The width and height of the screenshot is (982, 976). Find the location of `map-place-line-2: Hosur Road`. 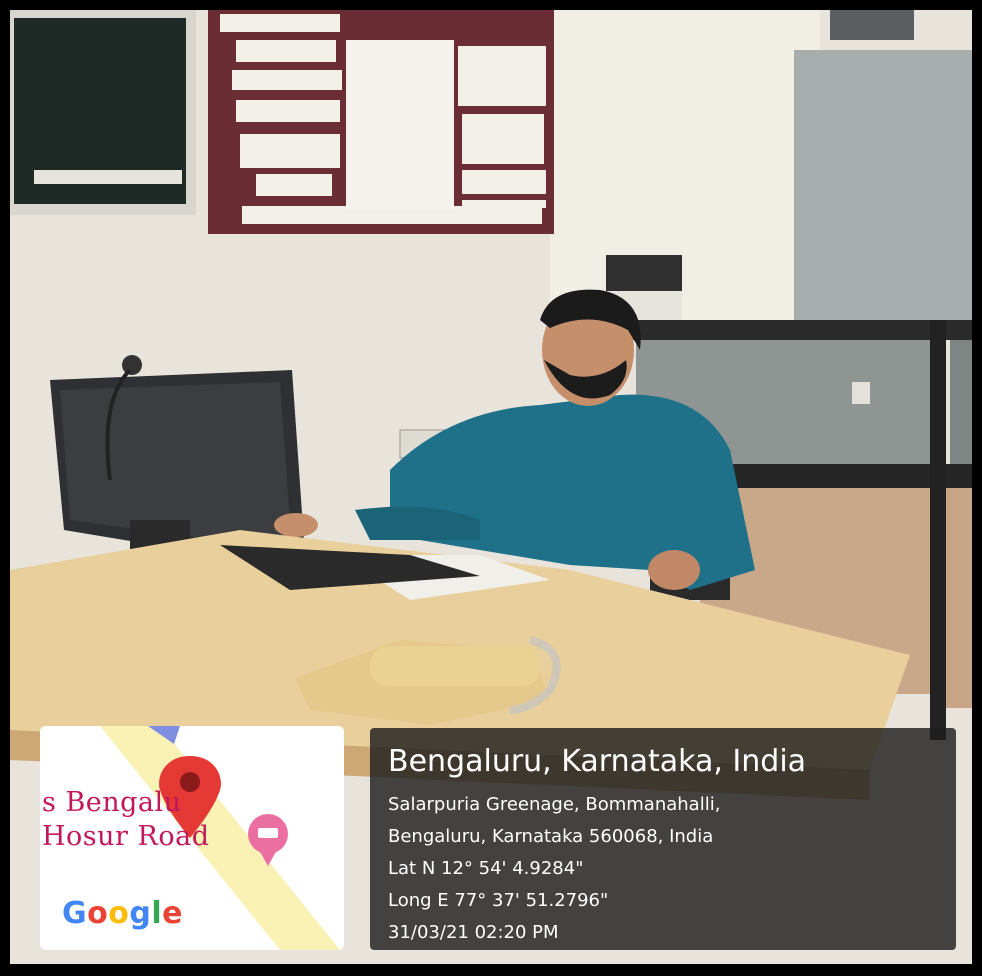

map-place-line-2: Hosur Road is located at coordinates (126, 836).